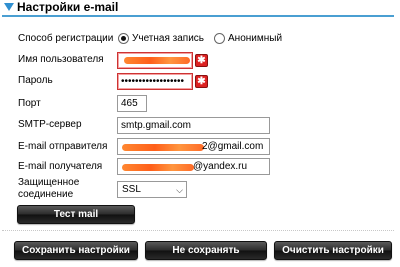 This screenshot has height=267, width=400. Describe the element at coordinates (35, 80) in the screenshot. I see `password-label: Пароль` at that location.